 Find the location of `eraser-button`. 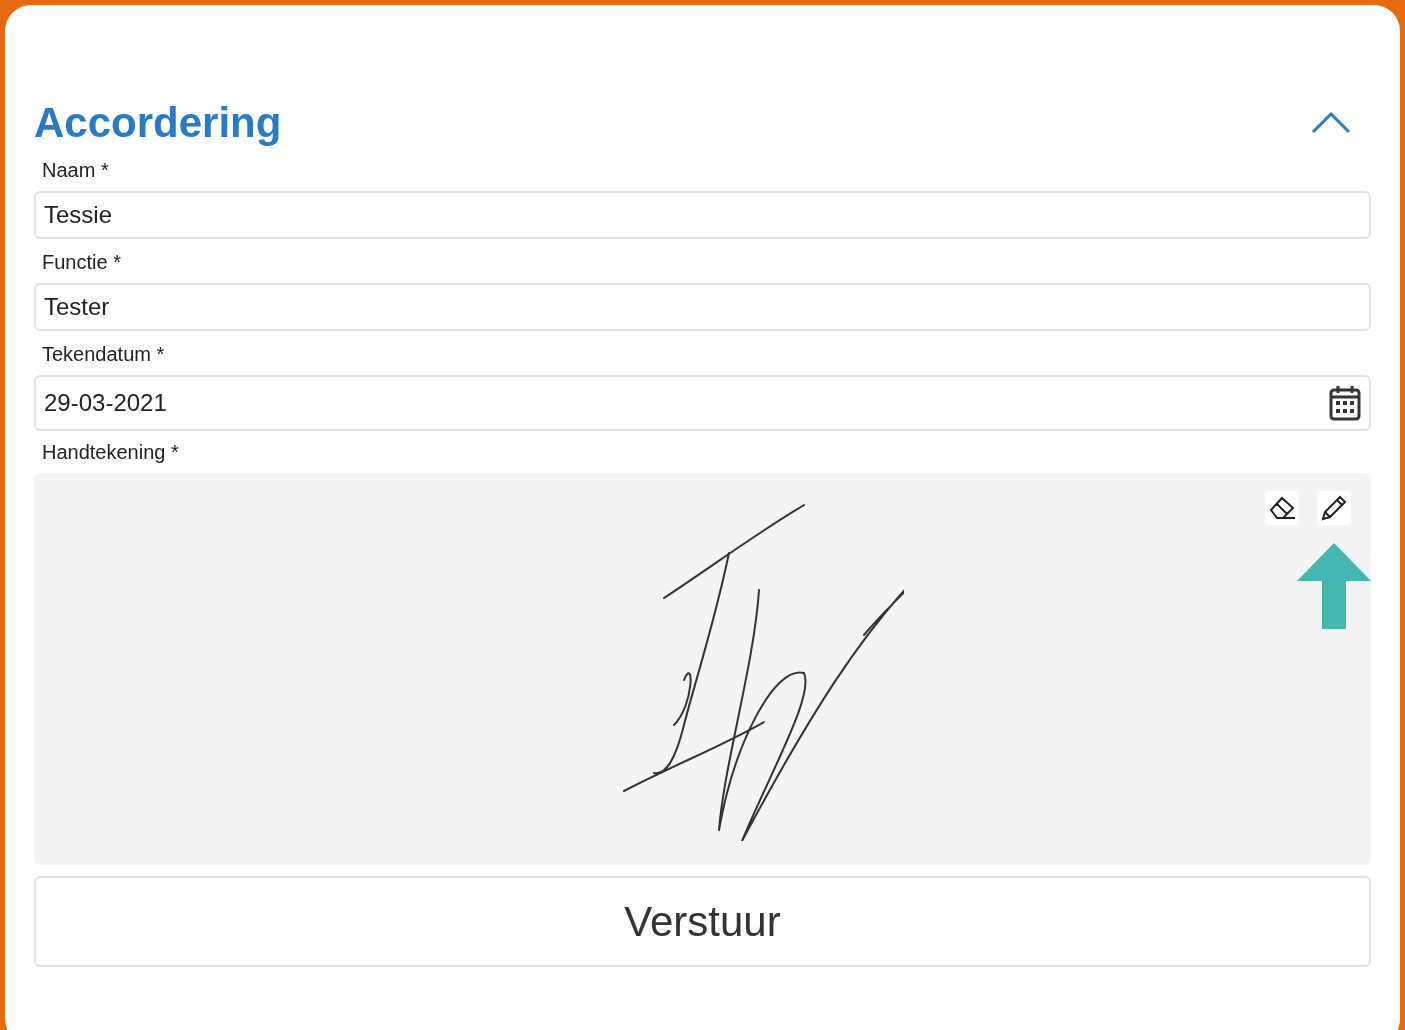

eraser-button is located at coordinates (1282, 508).